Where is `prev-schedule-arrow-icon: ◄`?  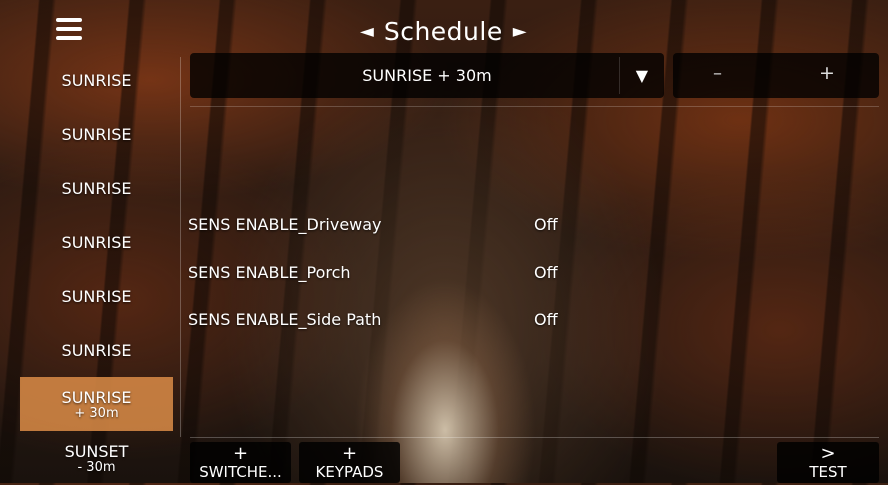
prev-schedule-arrow-icon: ◄ is located at coordinates (367, 31).